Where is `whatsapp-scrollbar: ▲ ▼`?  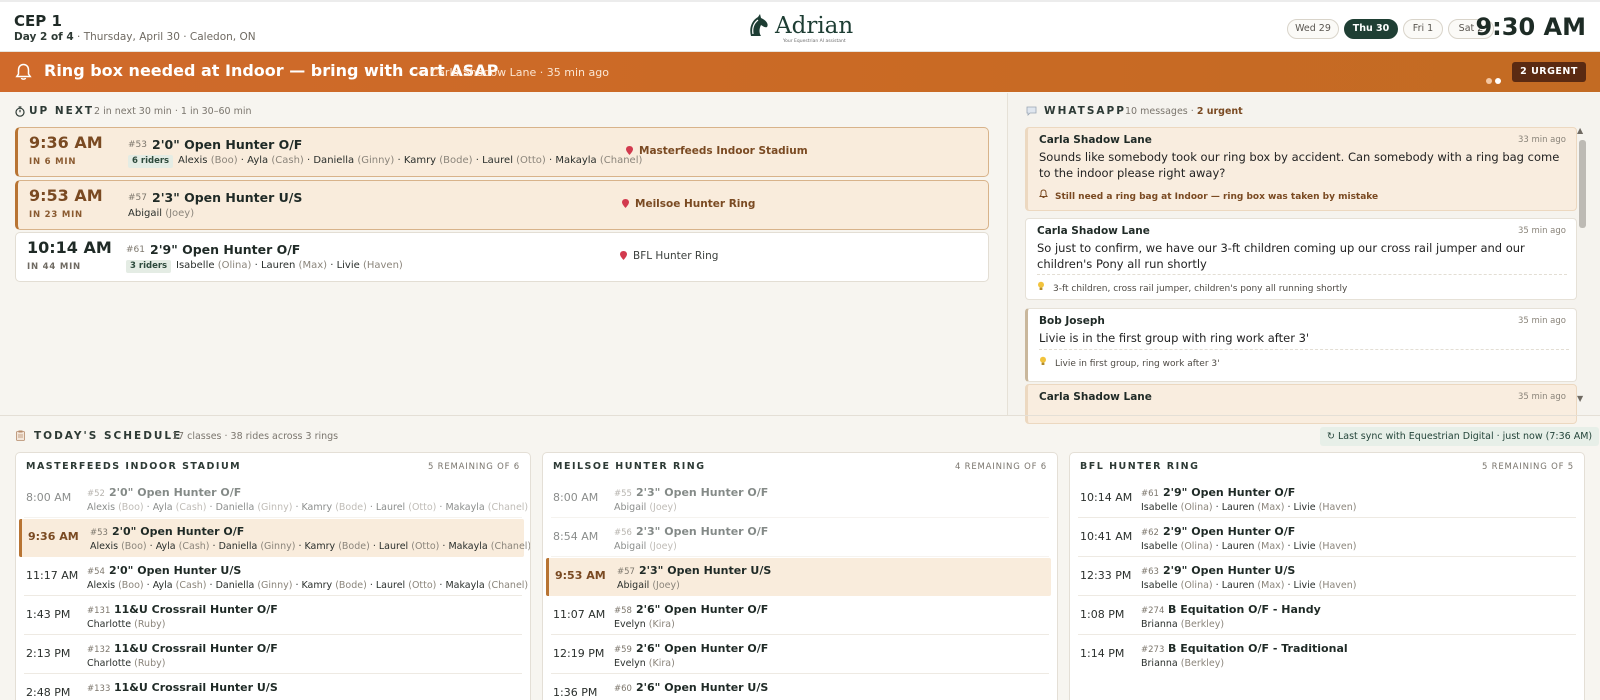
whatsapp-scrollbar: ▲ ▼ is located at coordinates (1582, 265).